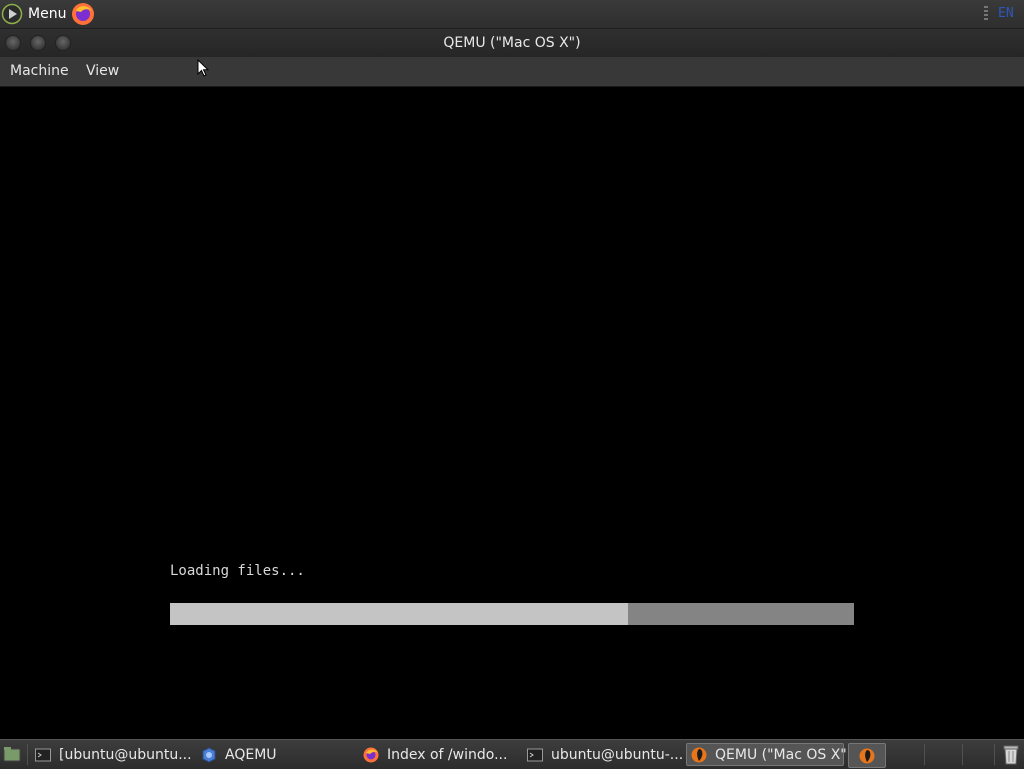 This screenshot has width=1024, height=769. Describe the element at coordinates (986, 14) in the screenshot. I see `panel-handle` at that location.